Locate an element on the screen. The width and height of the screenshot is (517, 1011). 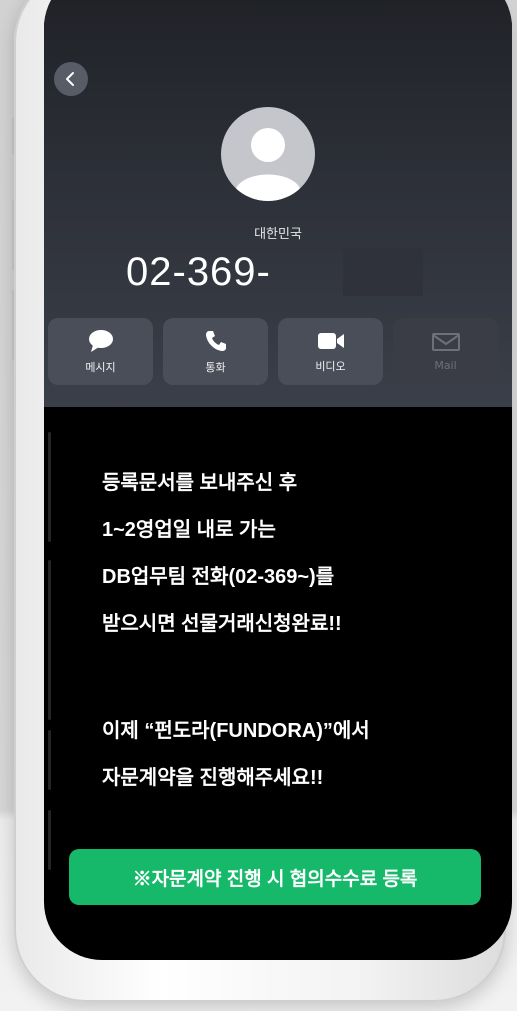
person-icon is located at coordinates (268, 164).